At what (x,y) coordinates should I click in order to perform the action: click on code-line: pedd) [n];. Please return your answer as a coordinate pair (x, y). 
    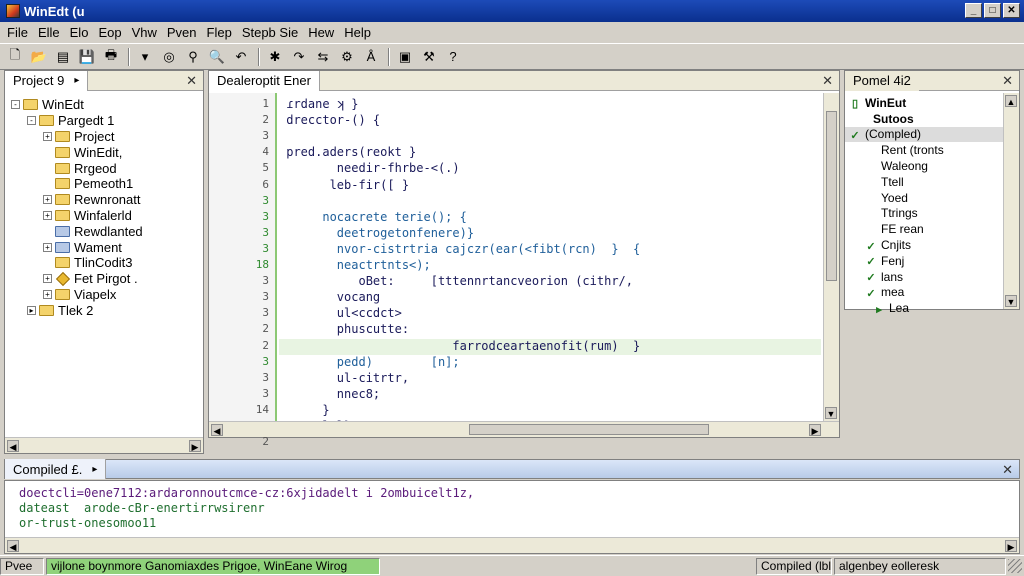
    Looking at the image, I should click on (550, 363).